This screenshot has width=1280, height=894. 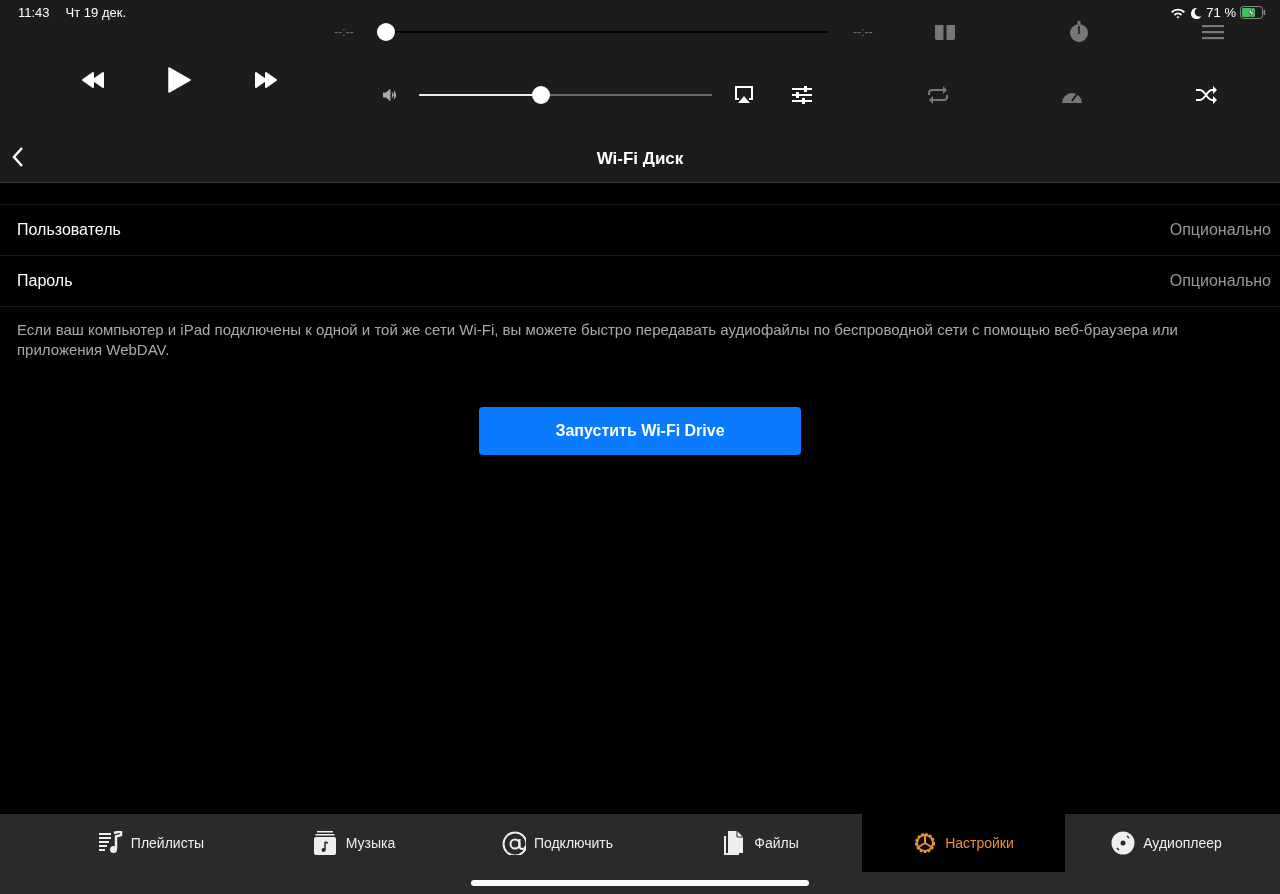 I want to click on at-sign-icon, so click(x=513, y=843).